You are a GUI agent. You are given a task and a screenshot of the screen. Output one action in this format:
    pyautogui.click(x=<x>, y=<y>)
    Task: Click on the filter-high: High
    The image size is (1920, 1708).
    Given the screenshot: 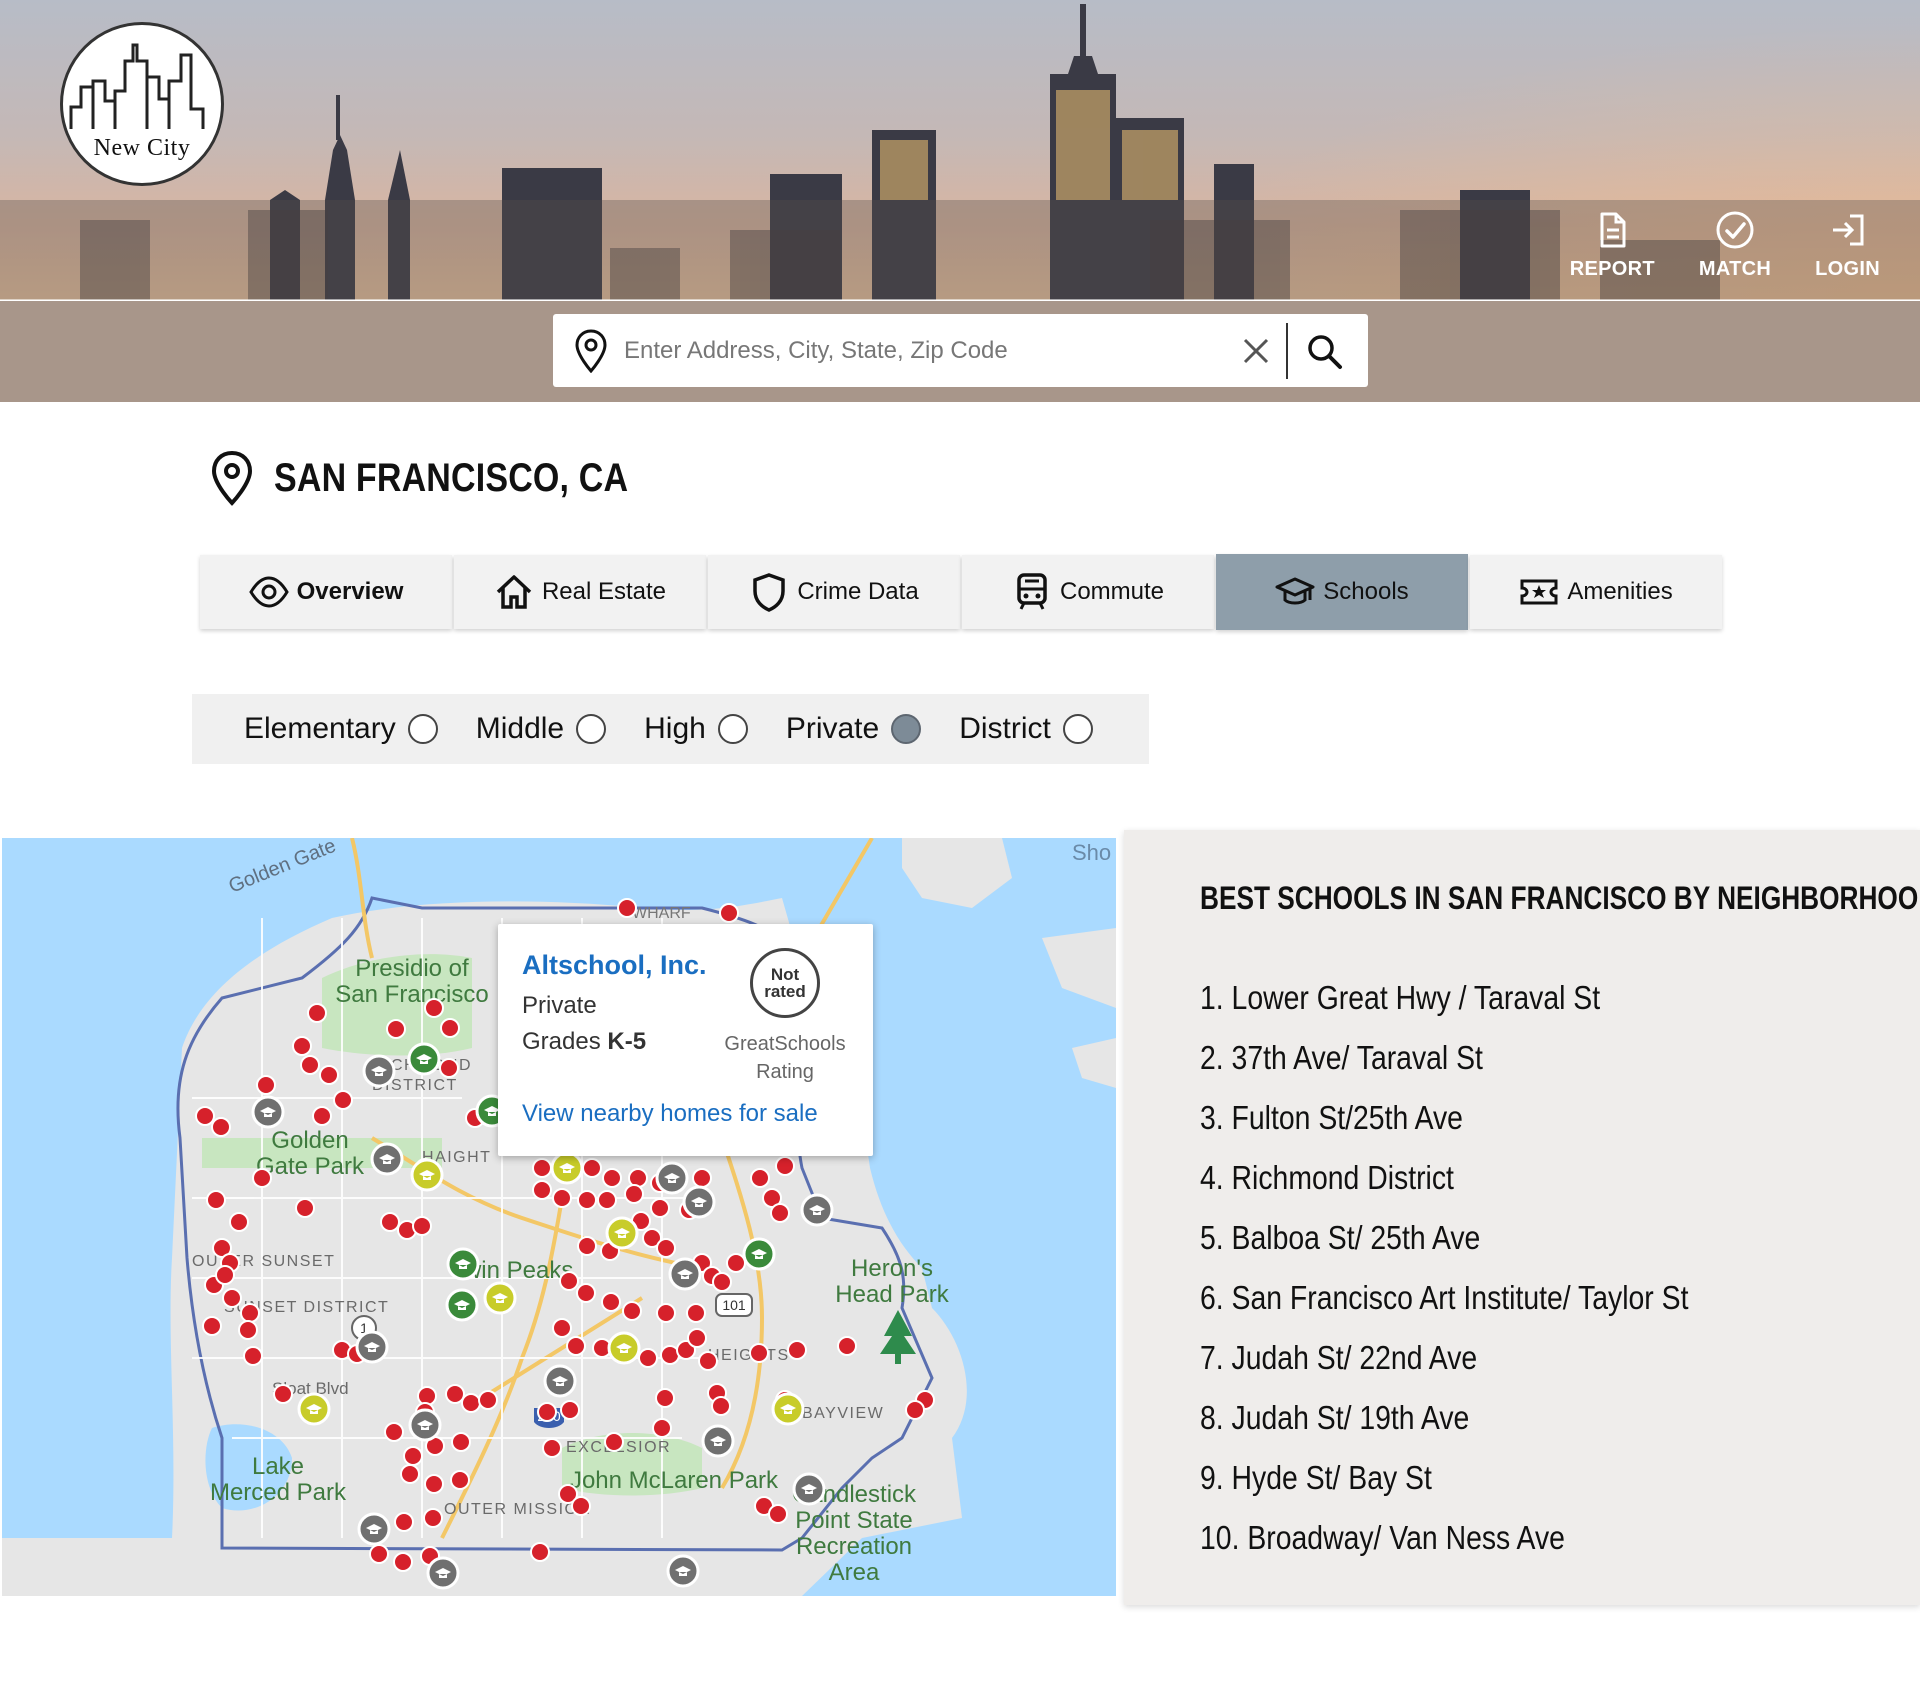 What is the action you would take?
    pyautogui.click(x=696, y=729)
    